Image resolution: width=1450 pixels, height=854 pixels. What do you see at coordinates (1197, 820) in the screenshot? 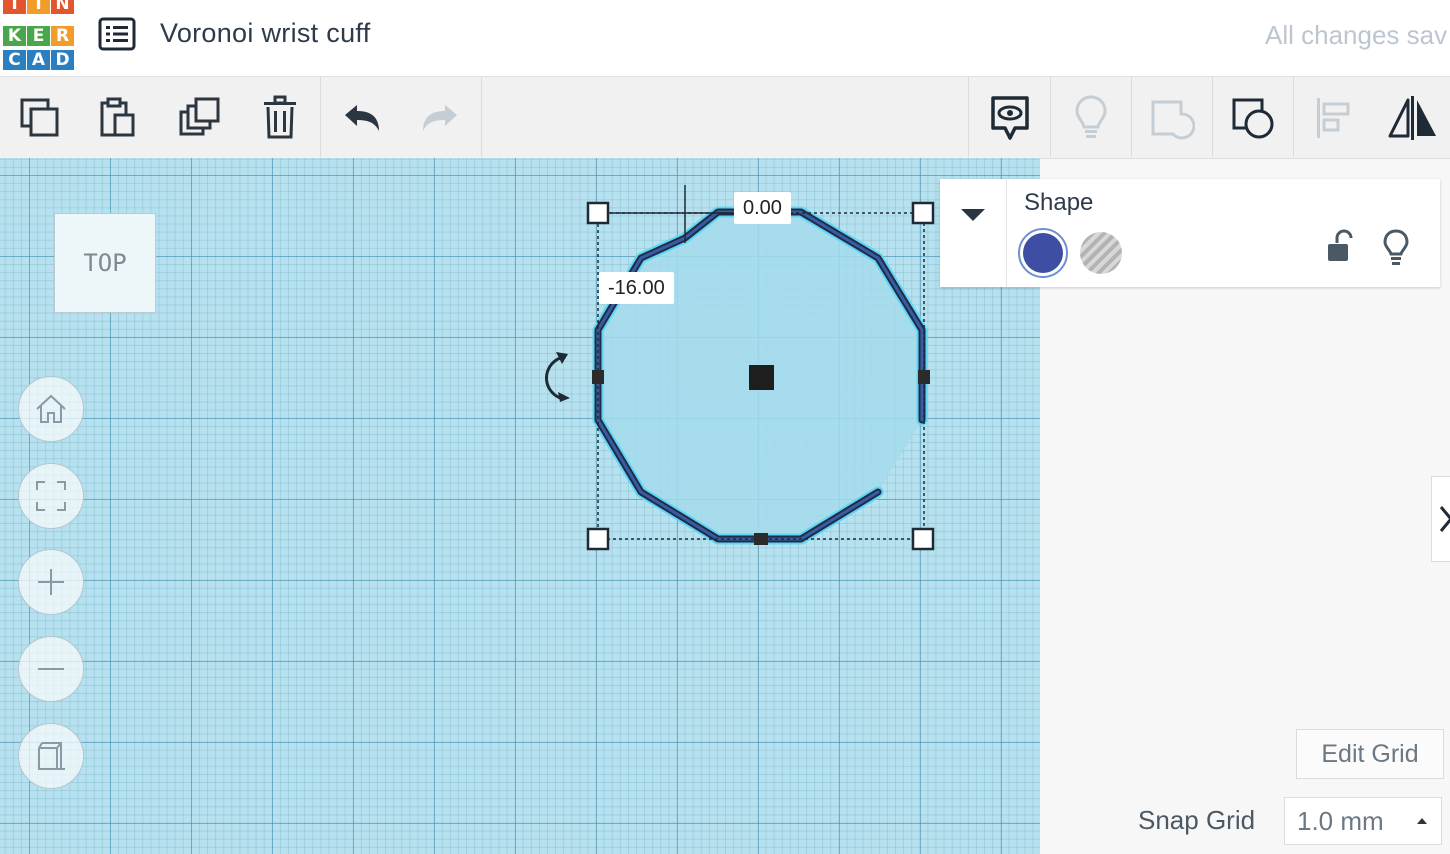
I see `snap-grid-label: Snap Grid` at bounding box center [1197, 820].